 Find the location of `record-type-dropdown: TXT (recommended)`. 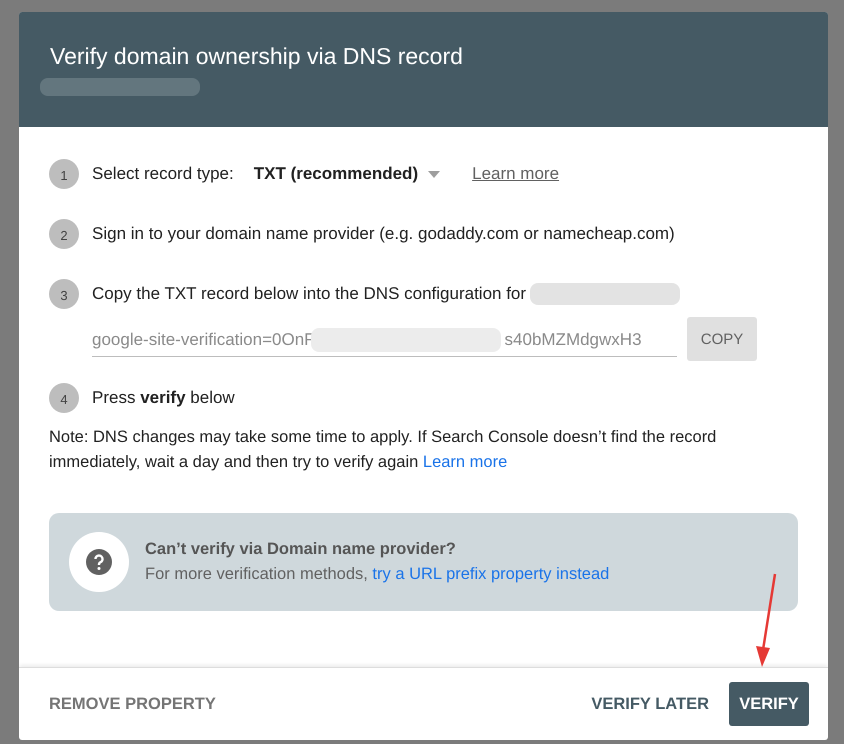

record-type-dropdown: TXT (recommended) is located at coordinates (347, 174).